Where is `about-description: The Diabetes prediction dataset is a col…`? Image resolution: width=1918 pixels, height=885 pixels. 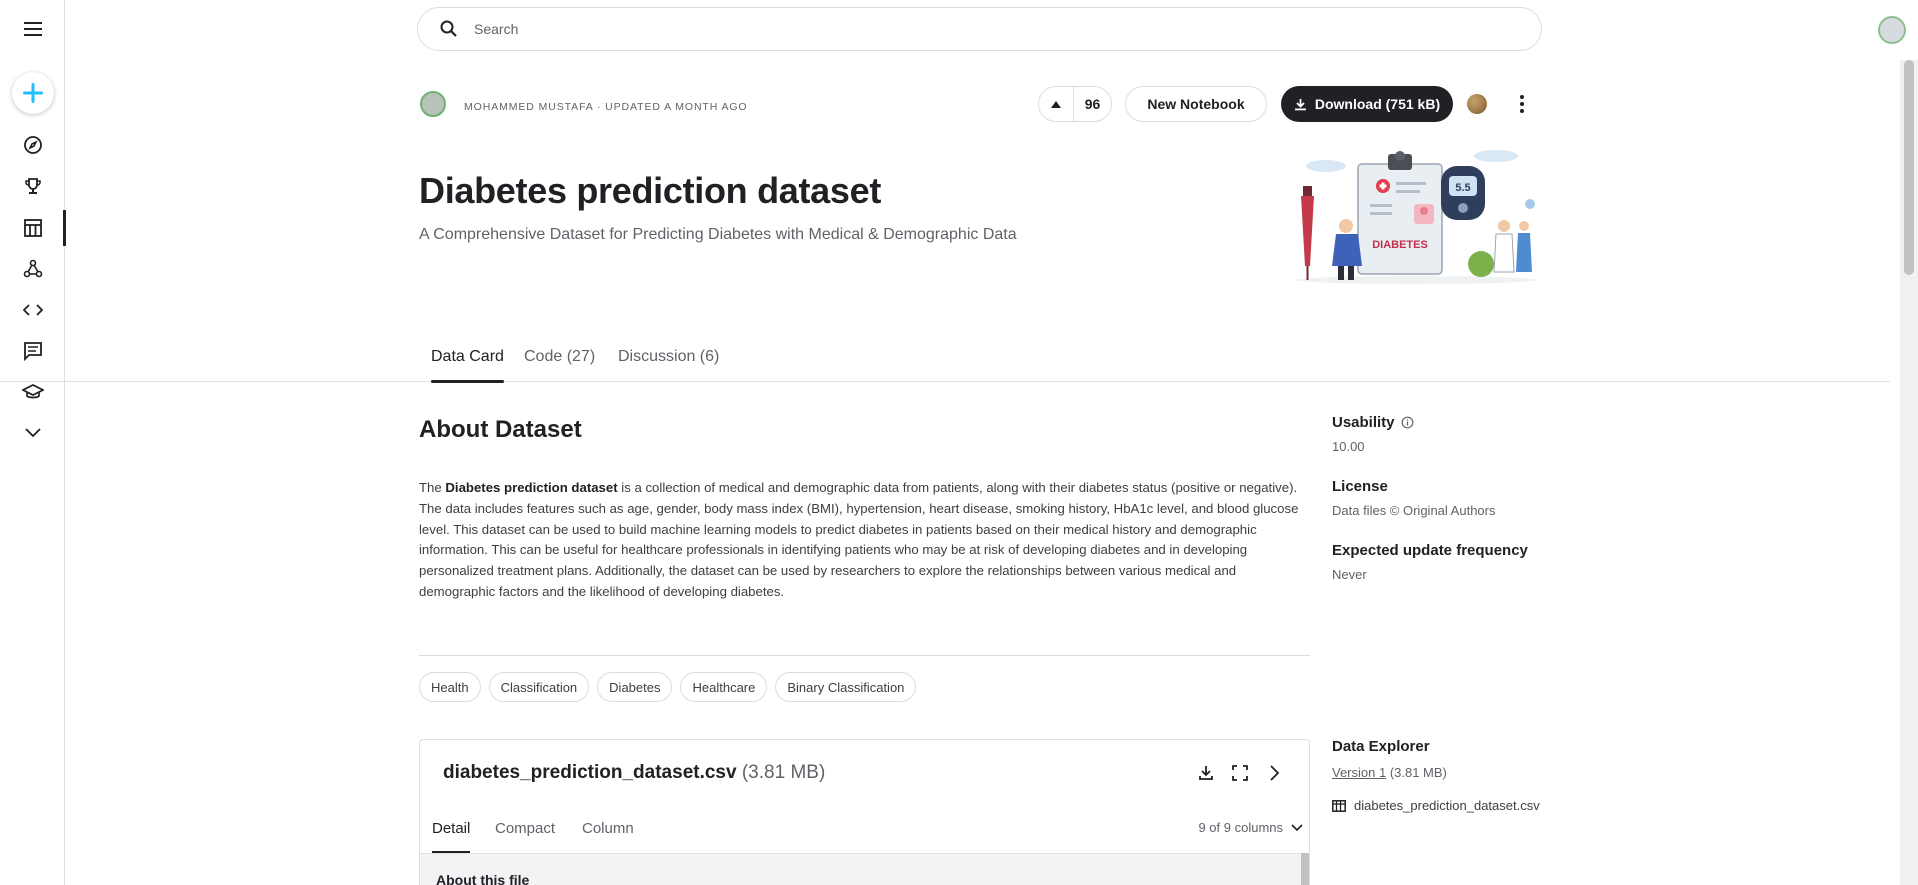
about-description: The Diabetes prediction dataset is a col… is located at coordinates (859, 539).